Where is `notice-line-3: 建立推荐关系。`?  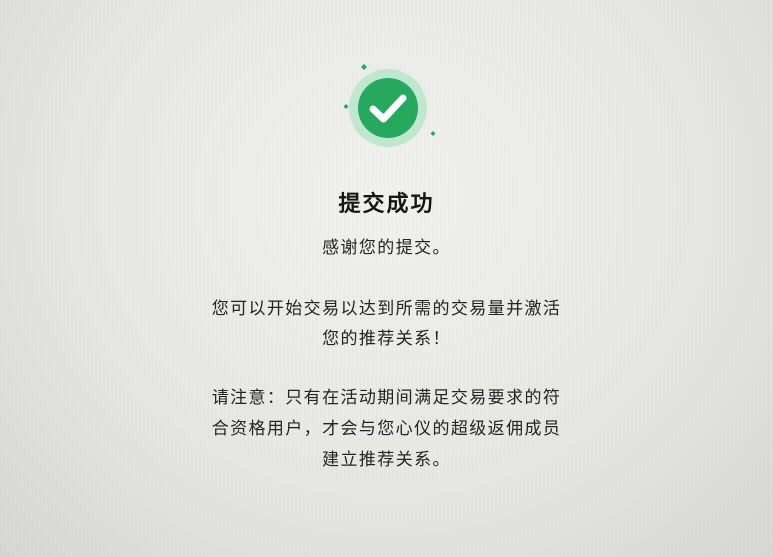 notice-line-3: 建立推荐关系。 is located at coordinates (386, 460).